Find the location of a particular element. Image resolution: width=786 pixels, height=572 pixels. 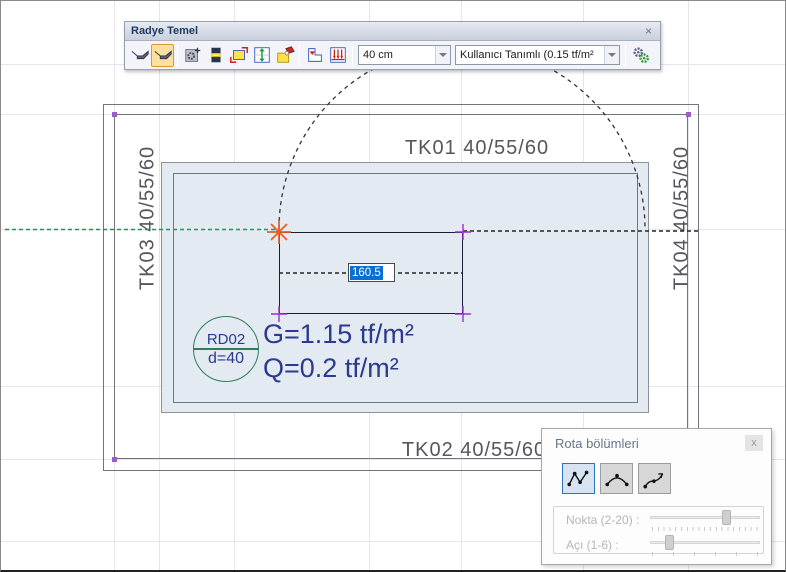

point-slider-track is located at coordinates (705, 517).